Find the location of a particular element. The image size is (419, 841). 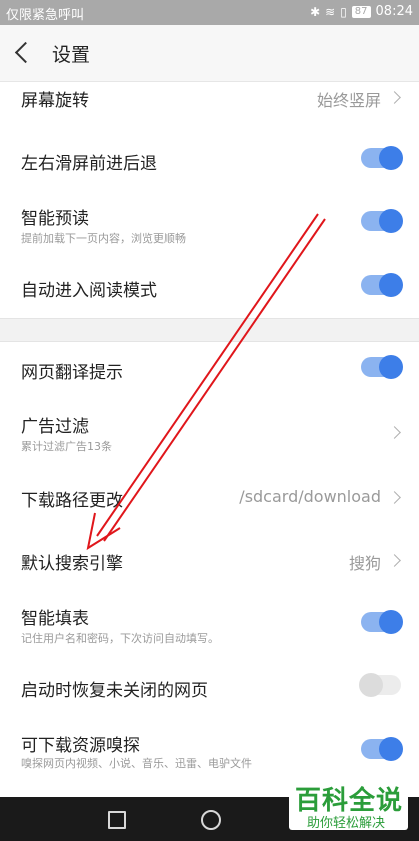

watermark-subtitle: 助你轻松解决 is located at coordinates (346, 823).